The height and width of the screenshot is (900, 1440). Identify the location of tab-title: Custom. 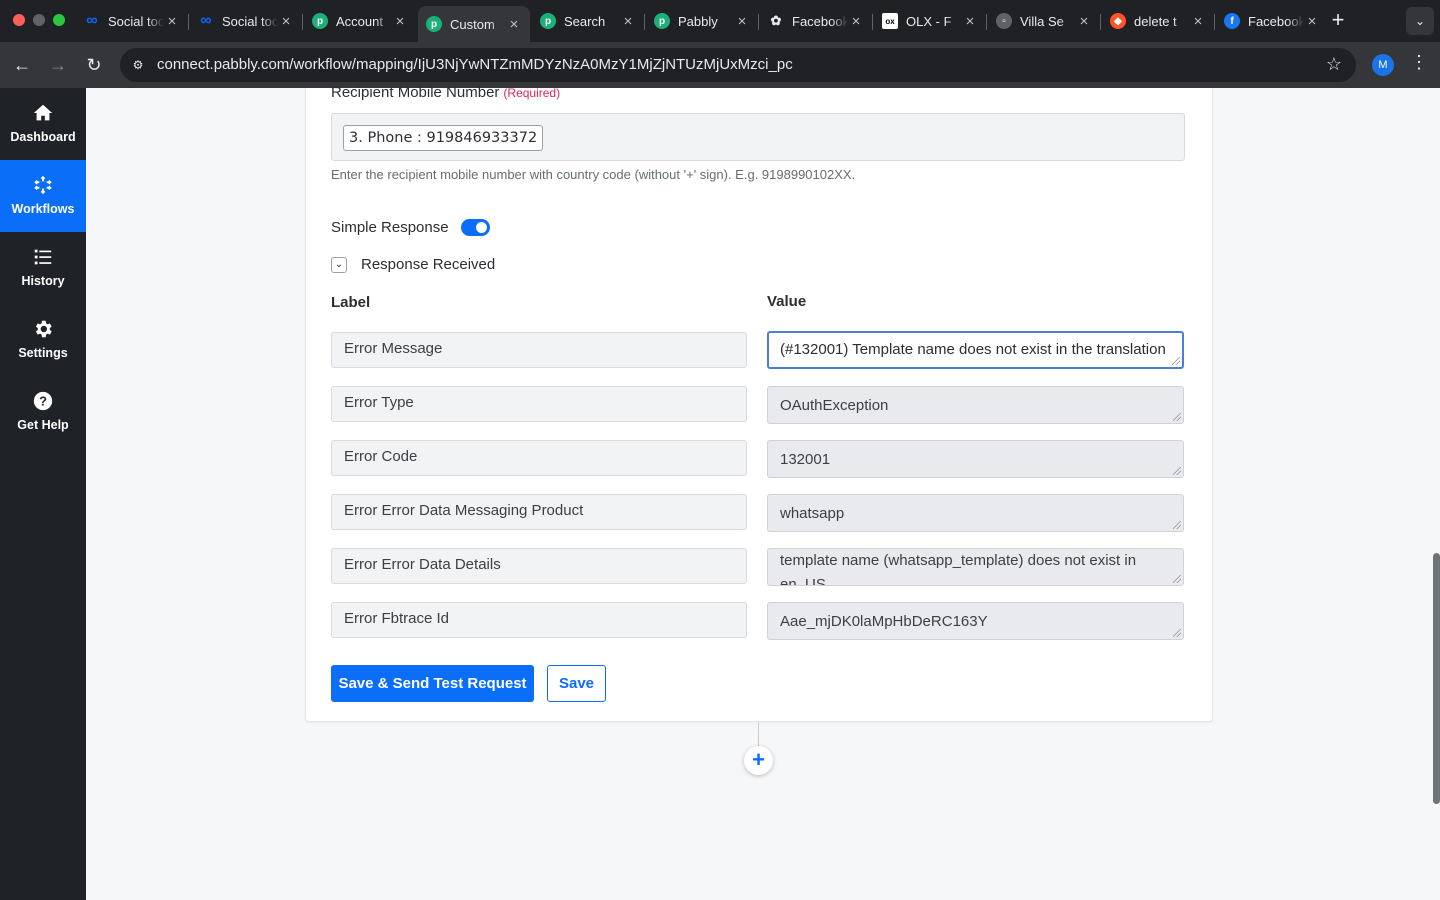
(472, 24).